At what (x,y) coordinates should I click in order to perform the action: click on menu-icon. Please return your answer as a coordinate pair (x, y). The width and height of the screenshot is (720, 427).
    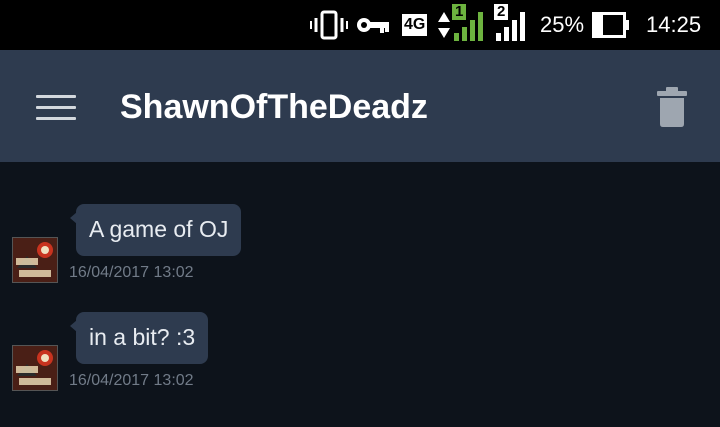
    Looking at the image, I should click on (56, 108).